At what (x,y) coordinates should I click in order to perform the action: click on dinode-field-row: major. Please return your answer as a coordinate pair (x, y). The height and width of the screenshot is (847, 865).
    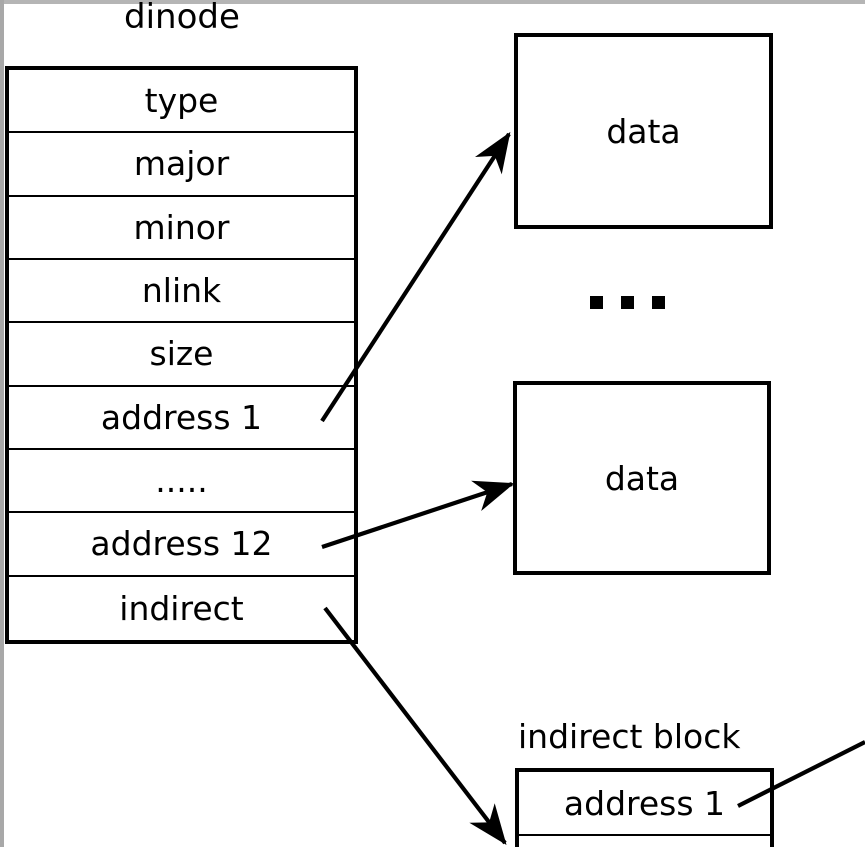
    Looking at the image, I should click on (181, 165).